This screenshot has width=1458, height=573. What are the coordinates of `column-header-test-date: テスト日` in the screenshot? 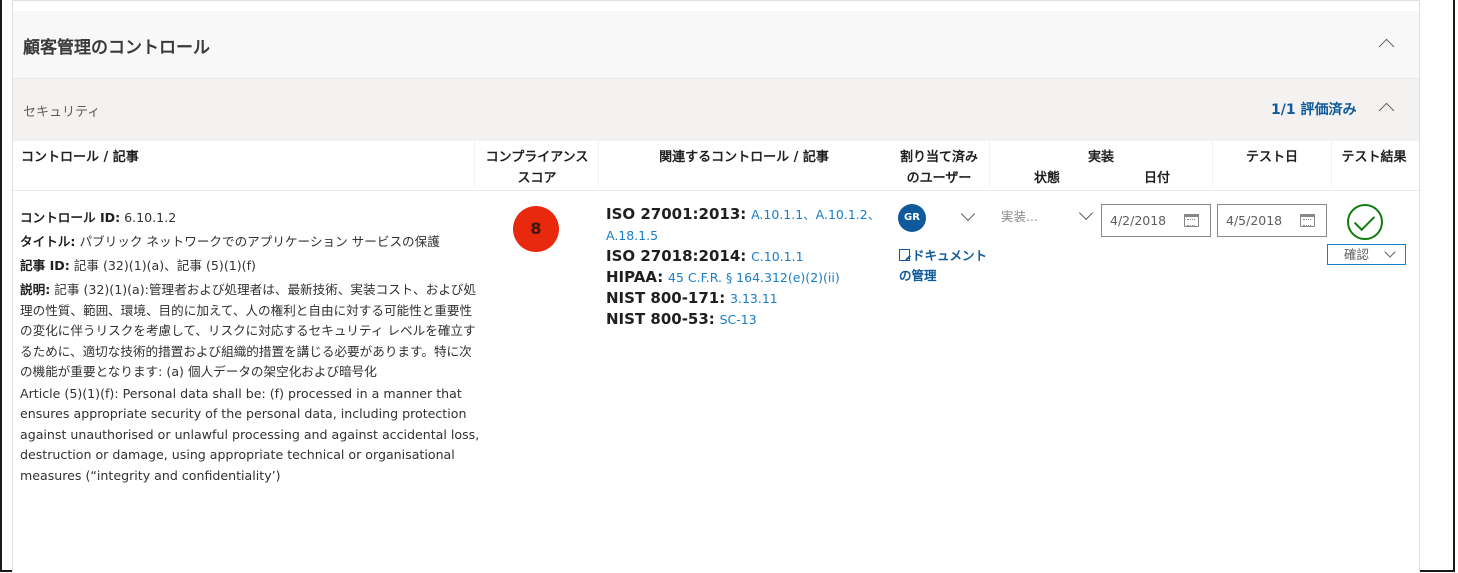 It's located at (1271, 157).